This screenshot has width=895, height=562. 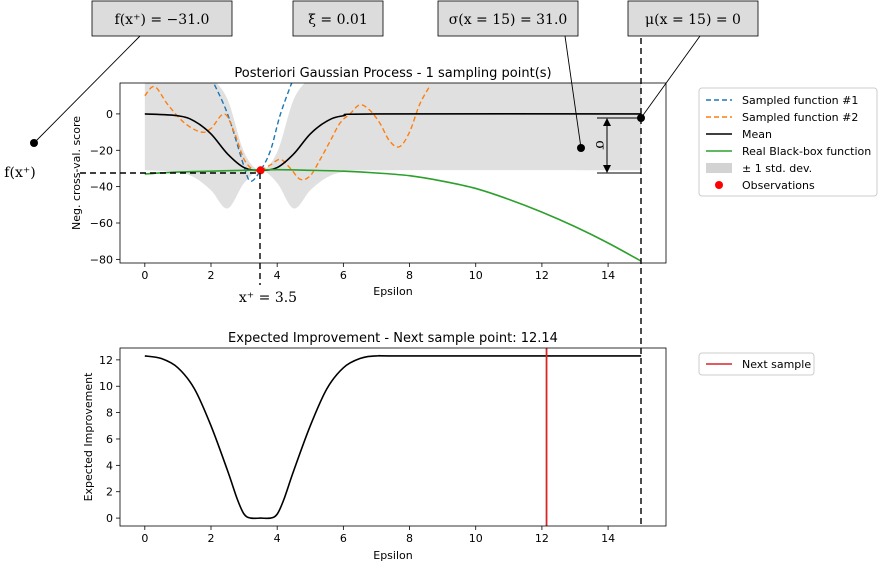 What do you see at coordinates (109, 465) in the screenshot?
I see `ei-y-tick-label: 4` at bounding box center [109, 465].